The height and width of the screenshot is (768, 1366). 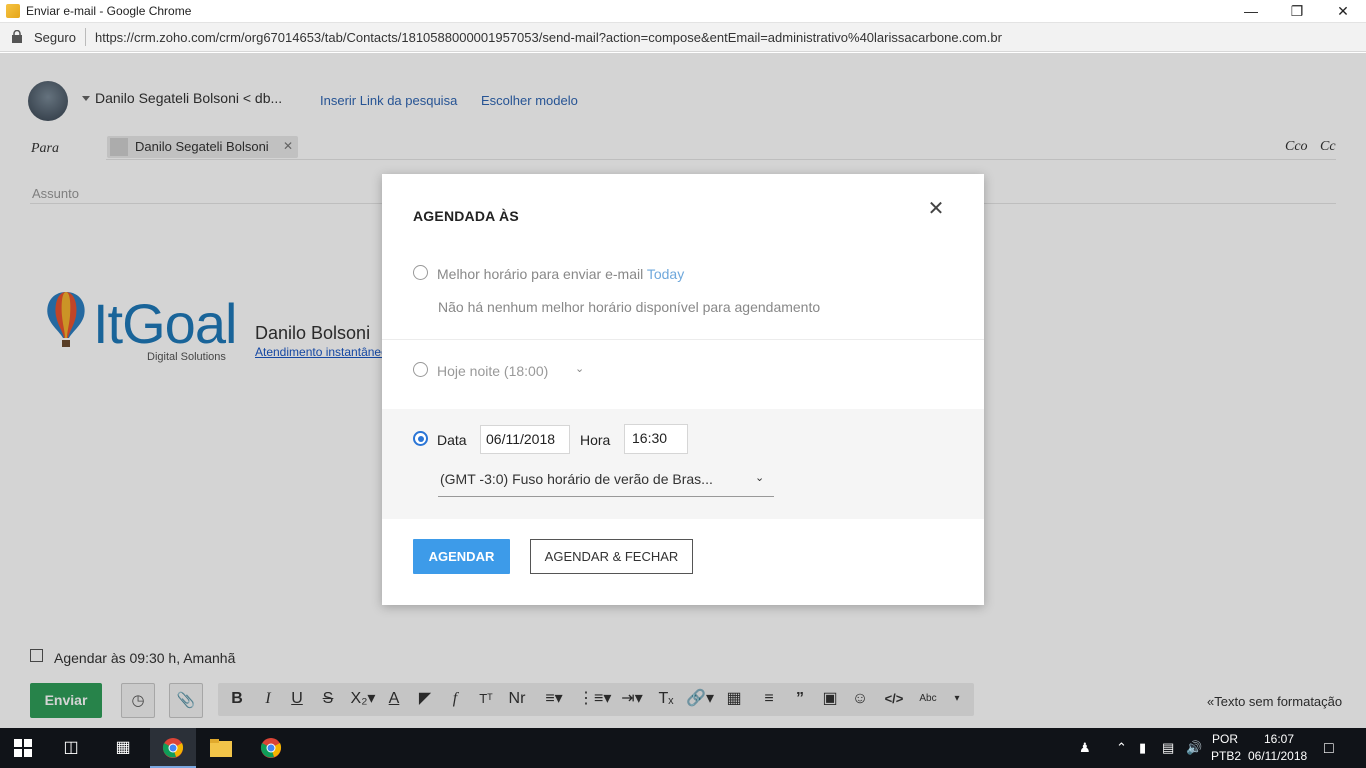 What do you see at coordinates (173, 748) in the screenshot?
I see `chrome-taskbar-icon` at bounding box center [173, 748].